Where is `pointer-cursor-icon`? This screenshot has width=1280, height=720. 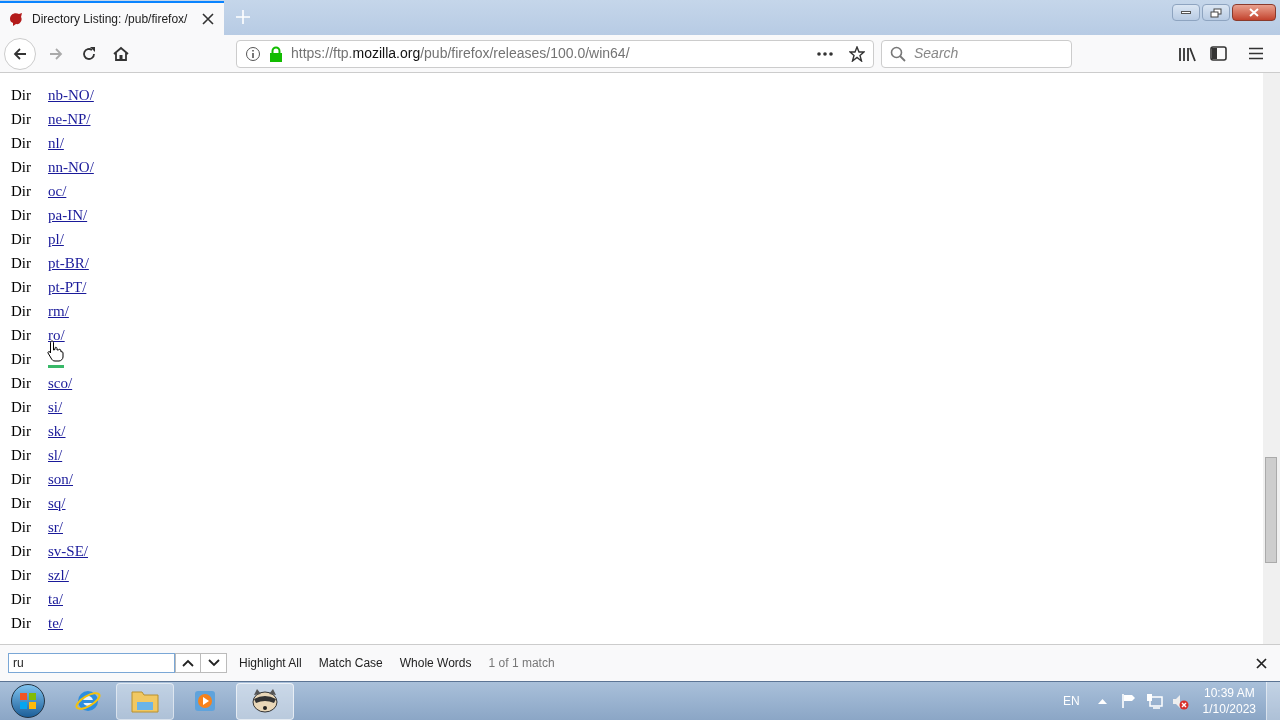
pointer-cursor-icon is located at coordinates (55, 351).